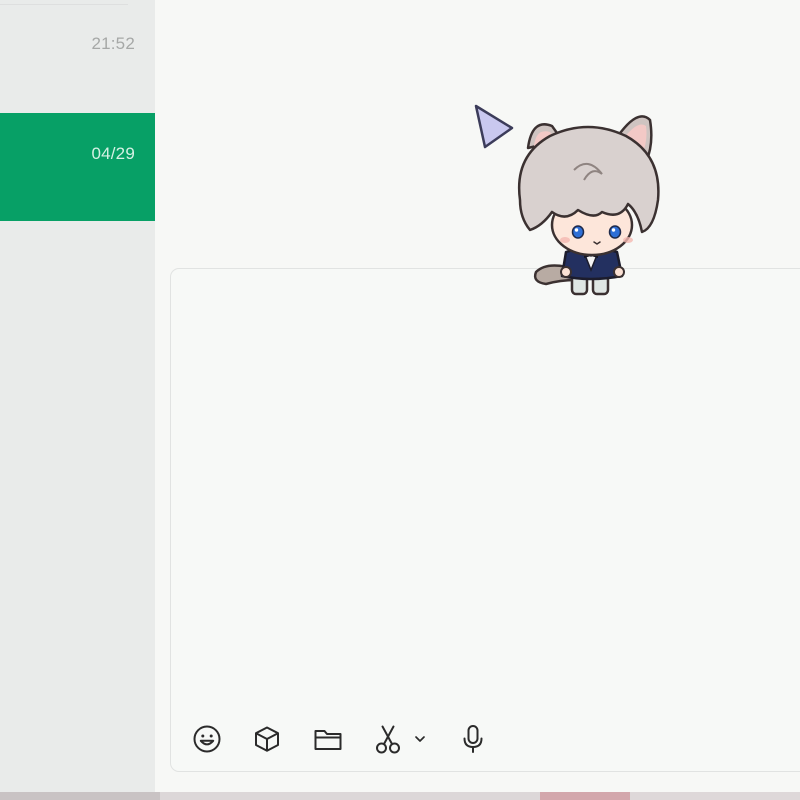 The image size is (800, 800). I want to click on chevron-down-icon, so click(420, 739).